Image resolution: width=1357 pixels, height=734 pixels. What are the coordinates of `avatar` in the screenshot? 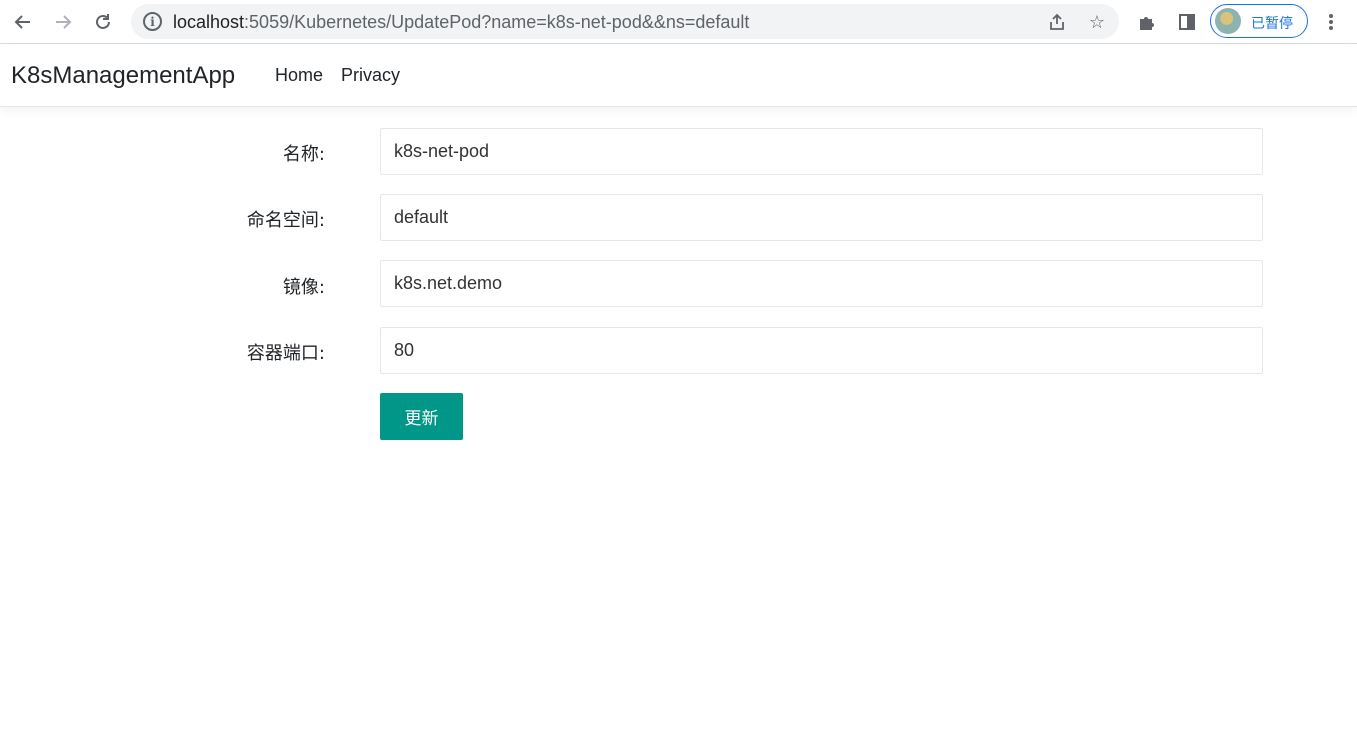 It's located at (1228, 21).